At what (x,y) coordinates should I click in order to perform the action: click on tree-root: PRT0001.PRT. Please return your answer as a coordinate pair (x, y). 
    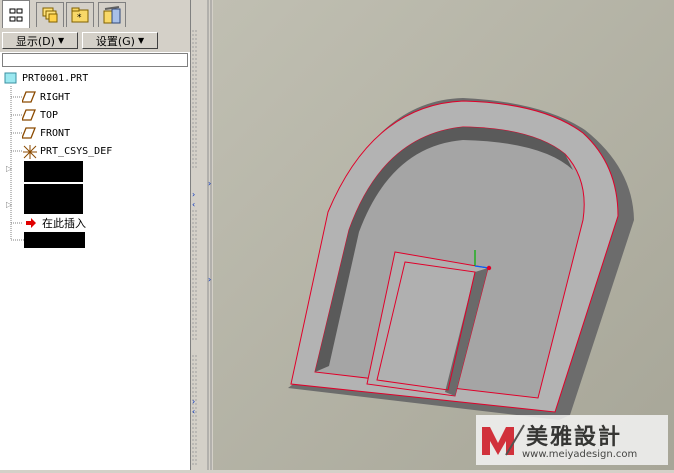
    Looking at the image, I should click on (46, 78).